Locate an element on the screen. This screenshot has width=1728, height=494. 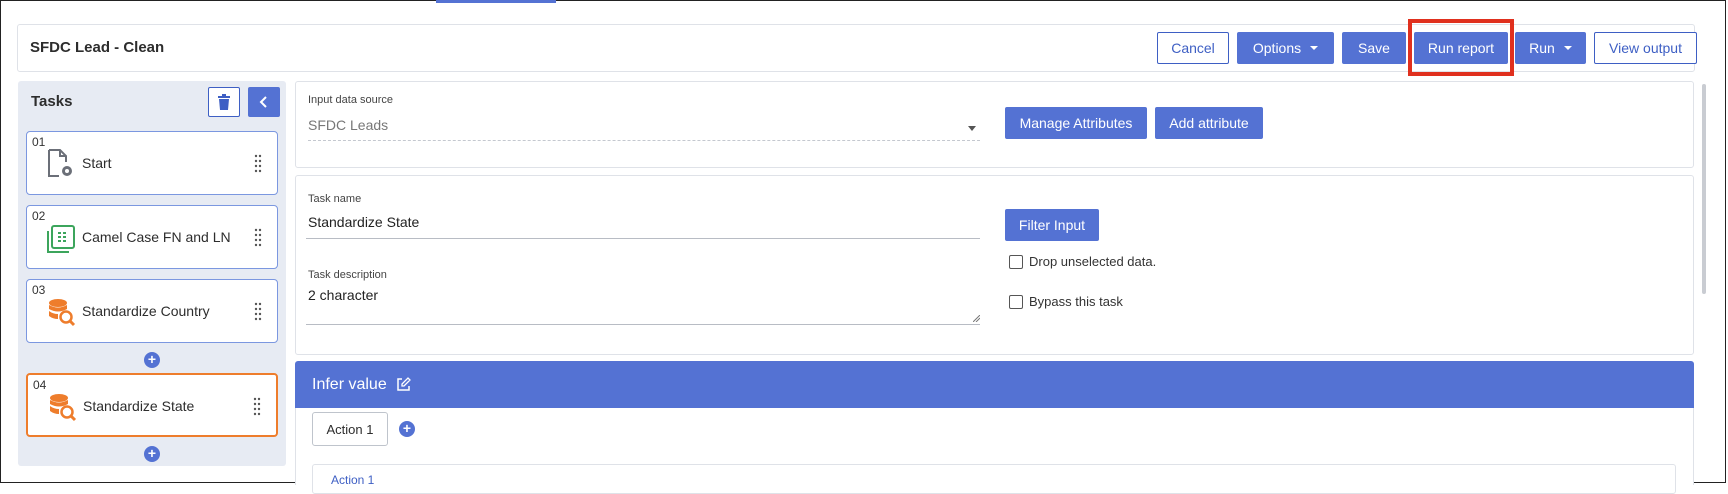
chevron-down-icon is located at coordinates (972, 128).